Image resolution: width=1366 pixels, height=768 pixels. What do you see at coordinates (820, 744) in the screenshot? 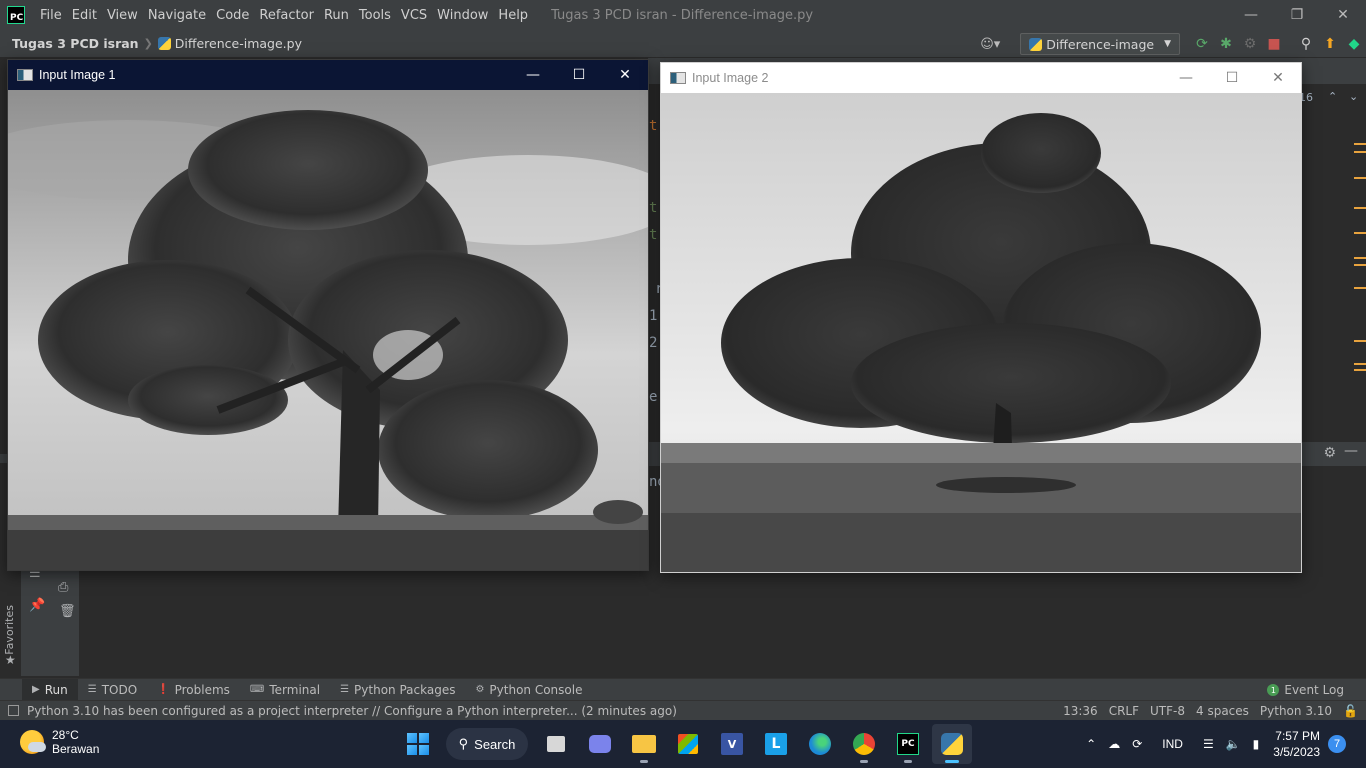
I see `edge-button` at bounding box center [820, 744].